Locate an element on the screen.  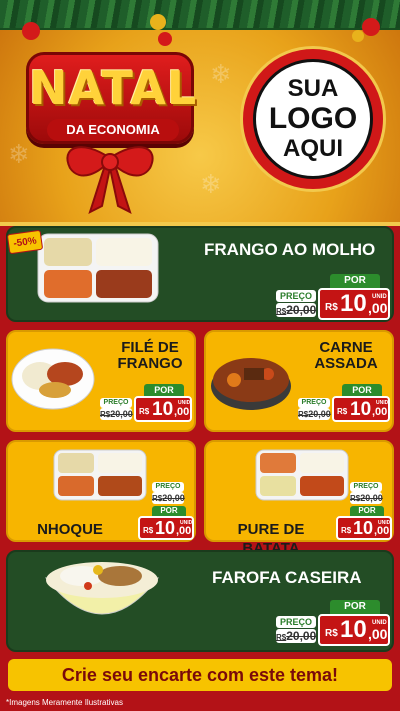
natal-logo-badge: NATAL DA ECONOMIA is located at coordinates (112, 98).